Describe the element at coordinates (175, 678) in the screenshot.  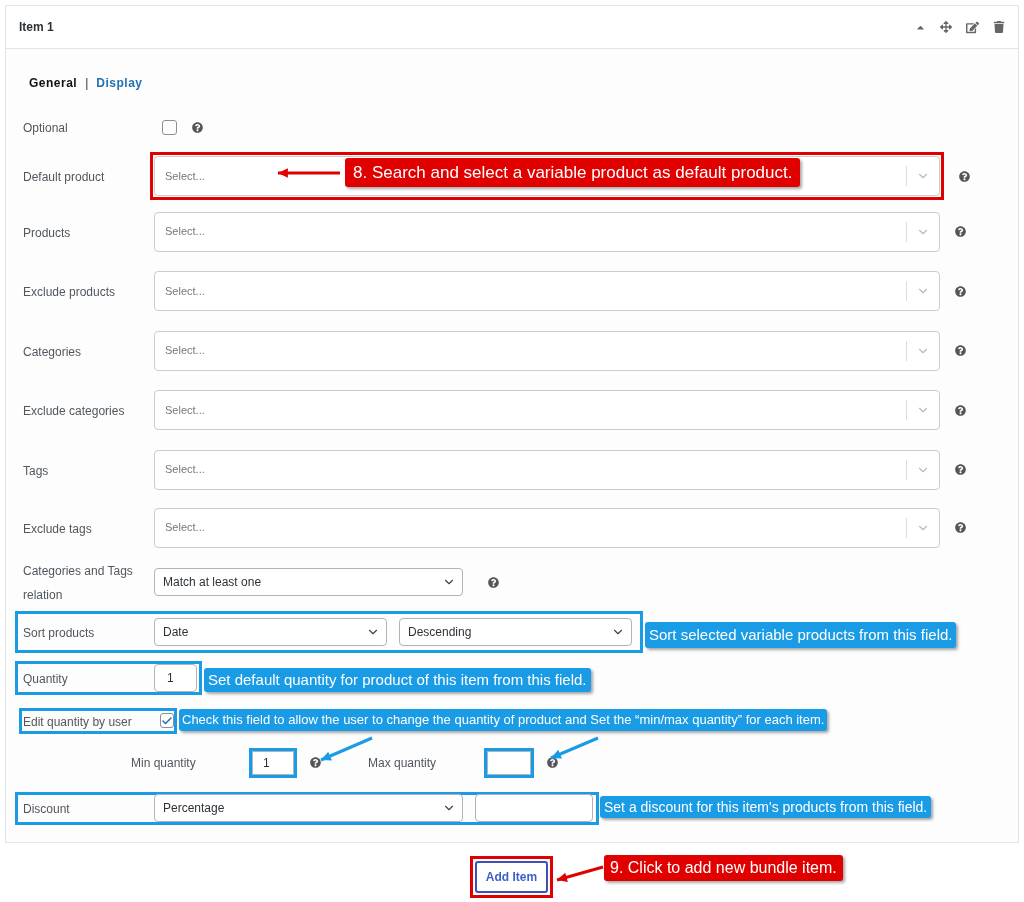
I see `quantity-input: 1` at that location.